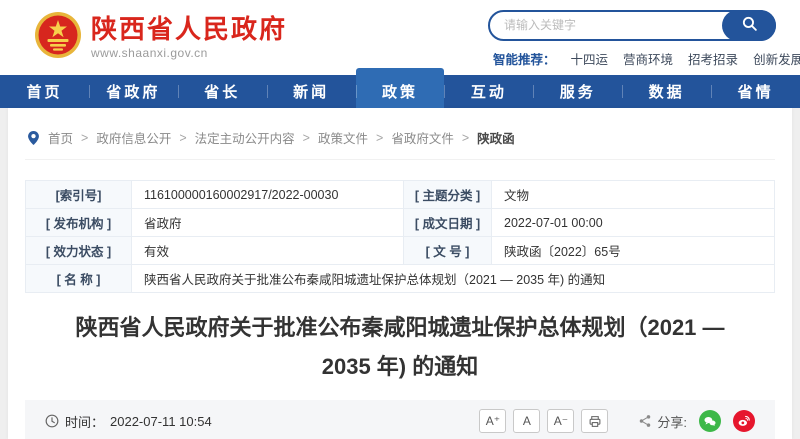 This screenshot has height=439, width=800. I want to click on wechat-icon, so click(710, 421).